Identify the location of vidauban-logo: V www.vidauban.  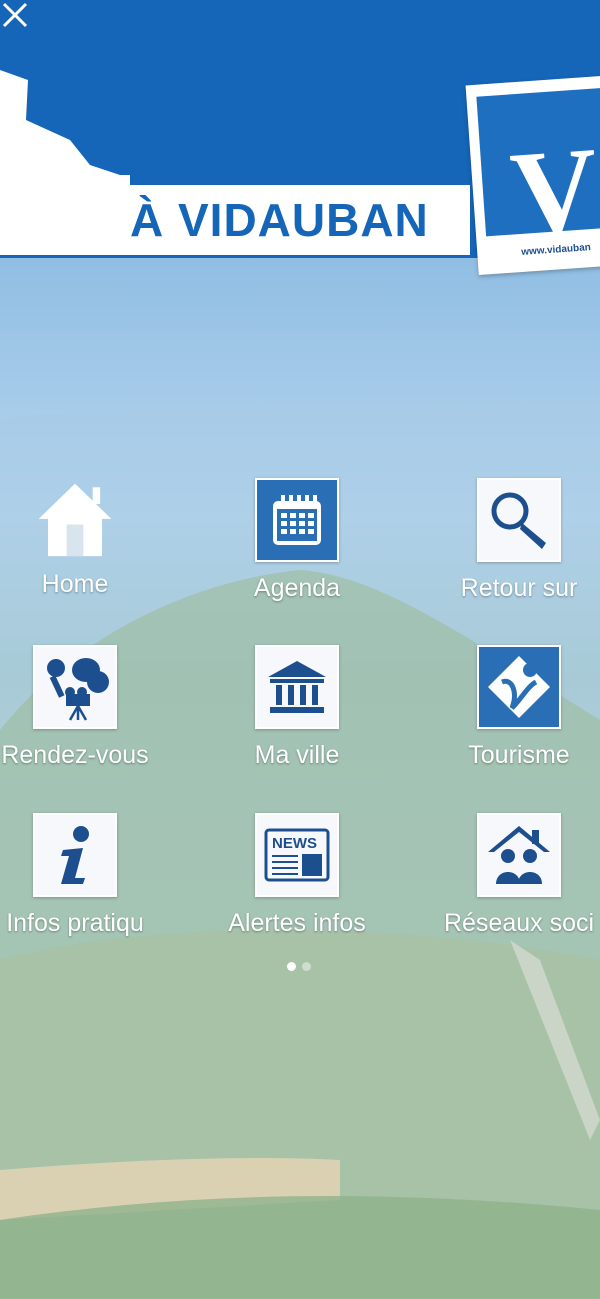
(532, 175).